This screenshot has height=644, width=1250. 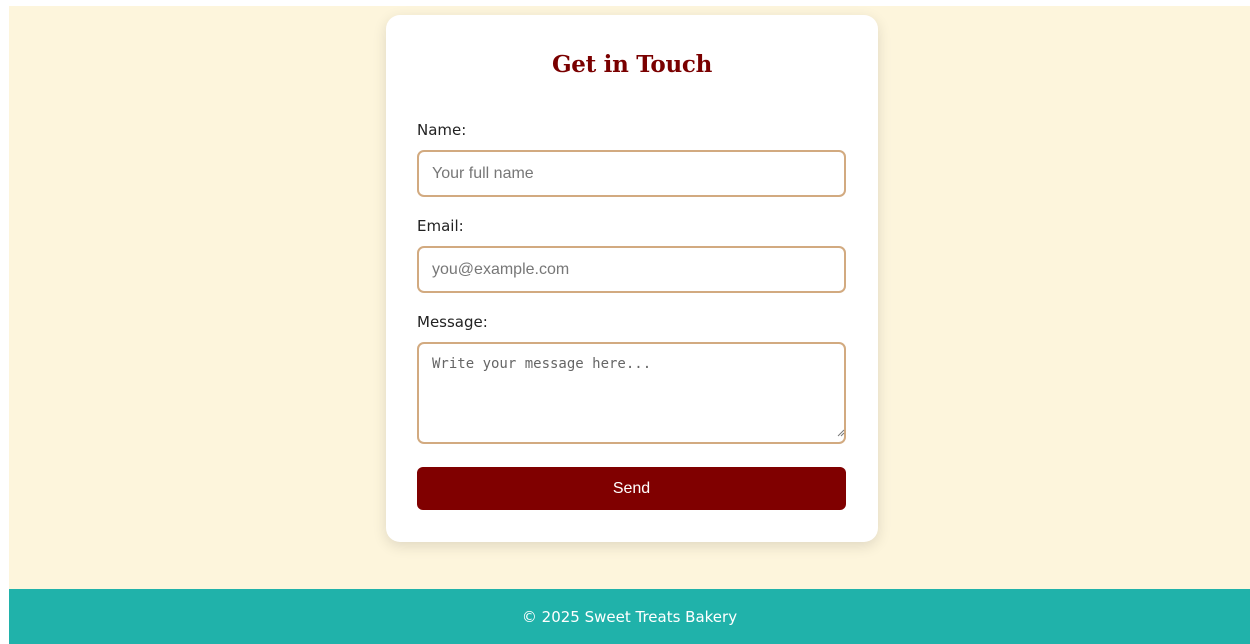 I want to click on form-title: Get in Touch, so click(x=632, y=64).